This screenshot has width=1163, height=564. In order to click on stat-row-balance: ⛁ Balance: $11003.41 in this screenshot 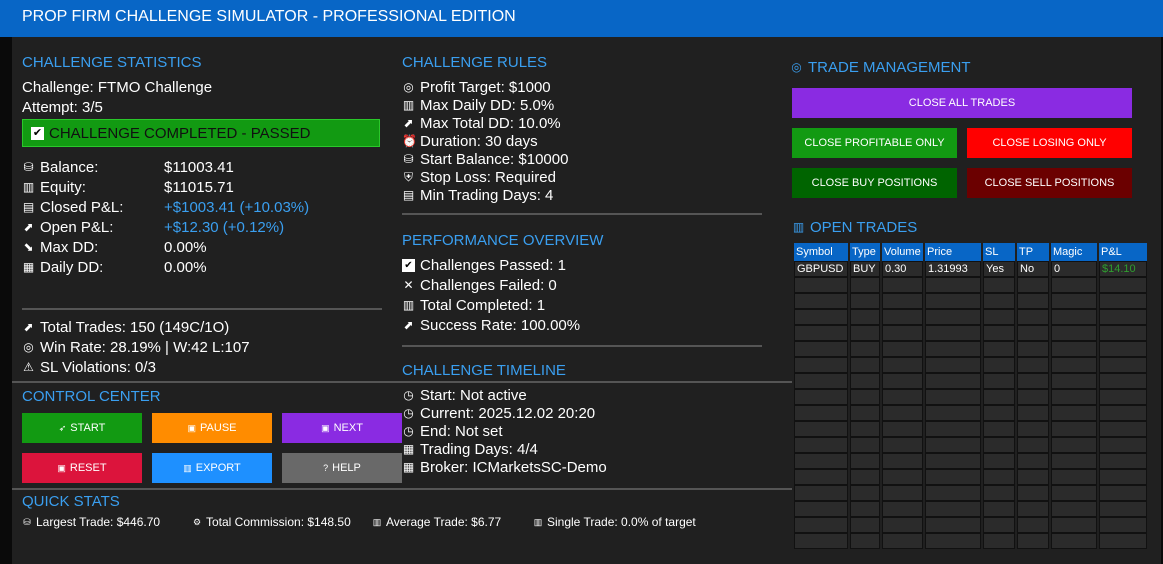, I will do `click(128, 167)`.